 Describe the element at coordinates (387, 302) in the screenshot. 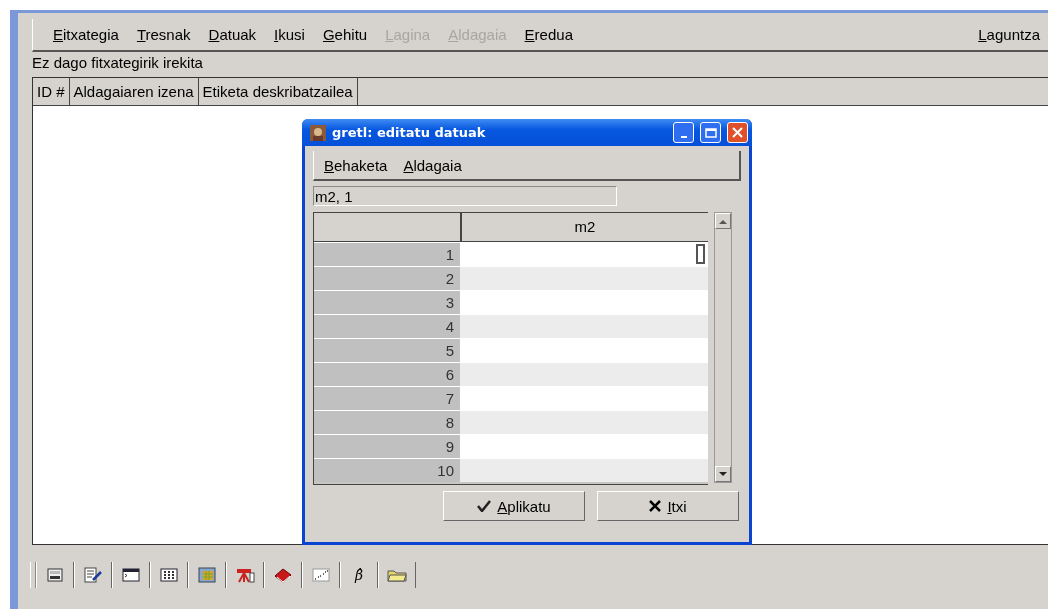

I see `row-number: 3` at that location.